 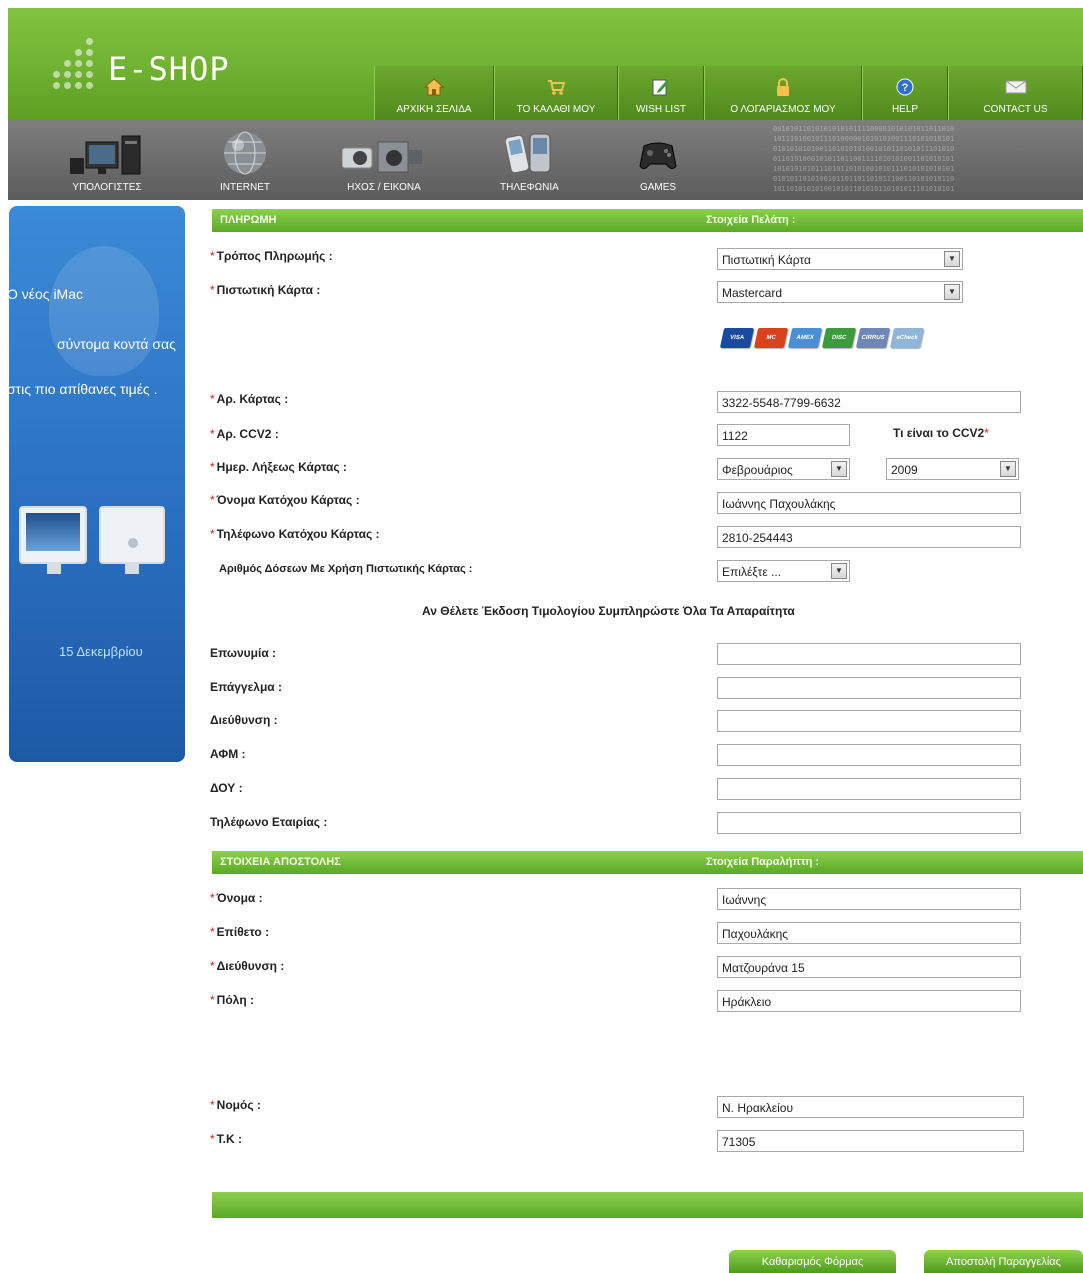 I want to click on visa-card-icon: VISA, so click(x=737, y=338).